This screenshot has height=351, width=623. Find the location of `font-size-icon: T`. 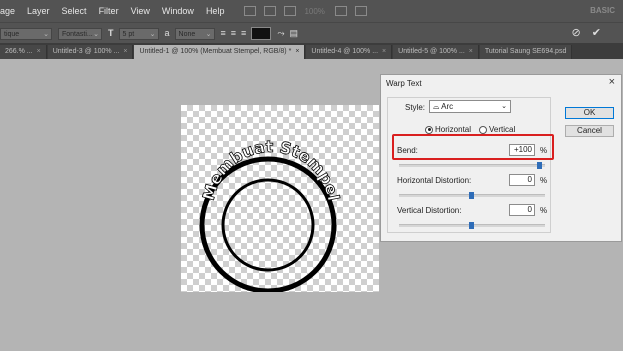

font-size-icon: T is located at coordinates (111, 33).